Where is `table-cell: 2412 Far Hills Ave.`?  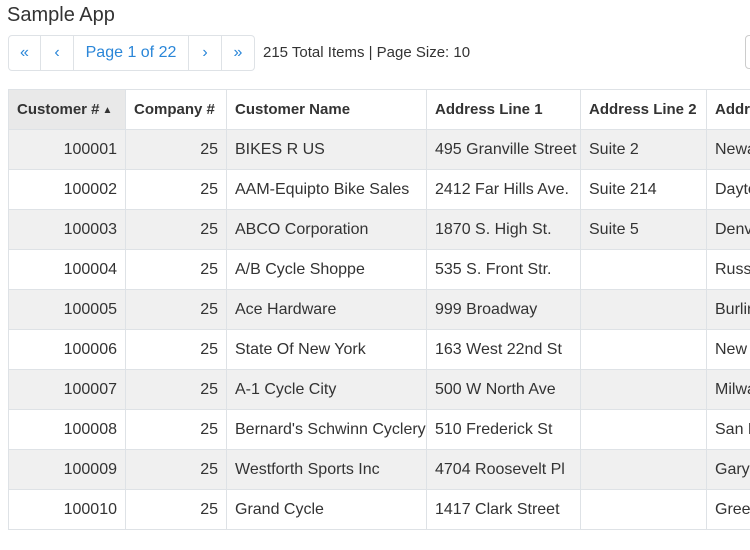
table-cell: 2412 Far Hills Ave. is located at coordinates (503, 189).